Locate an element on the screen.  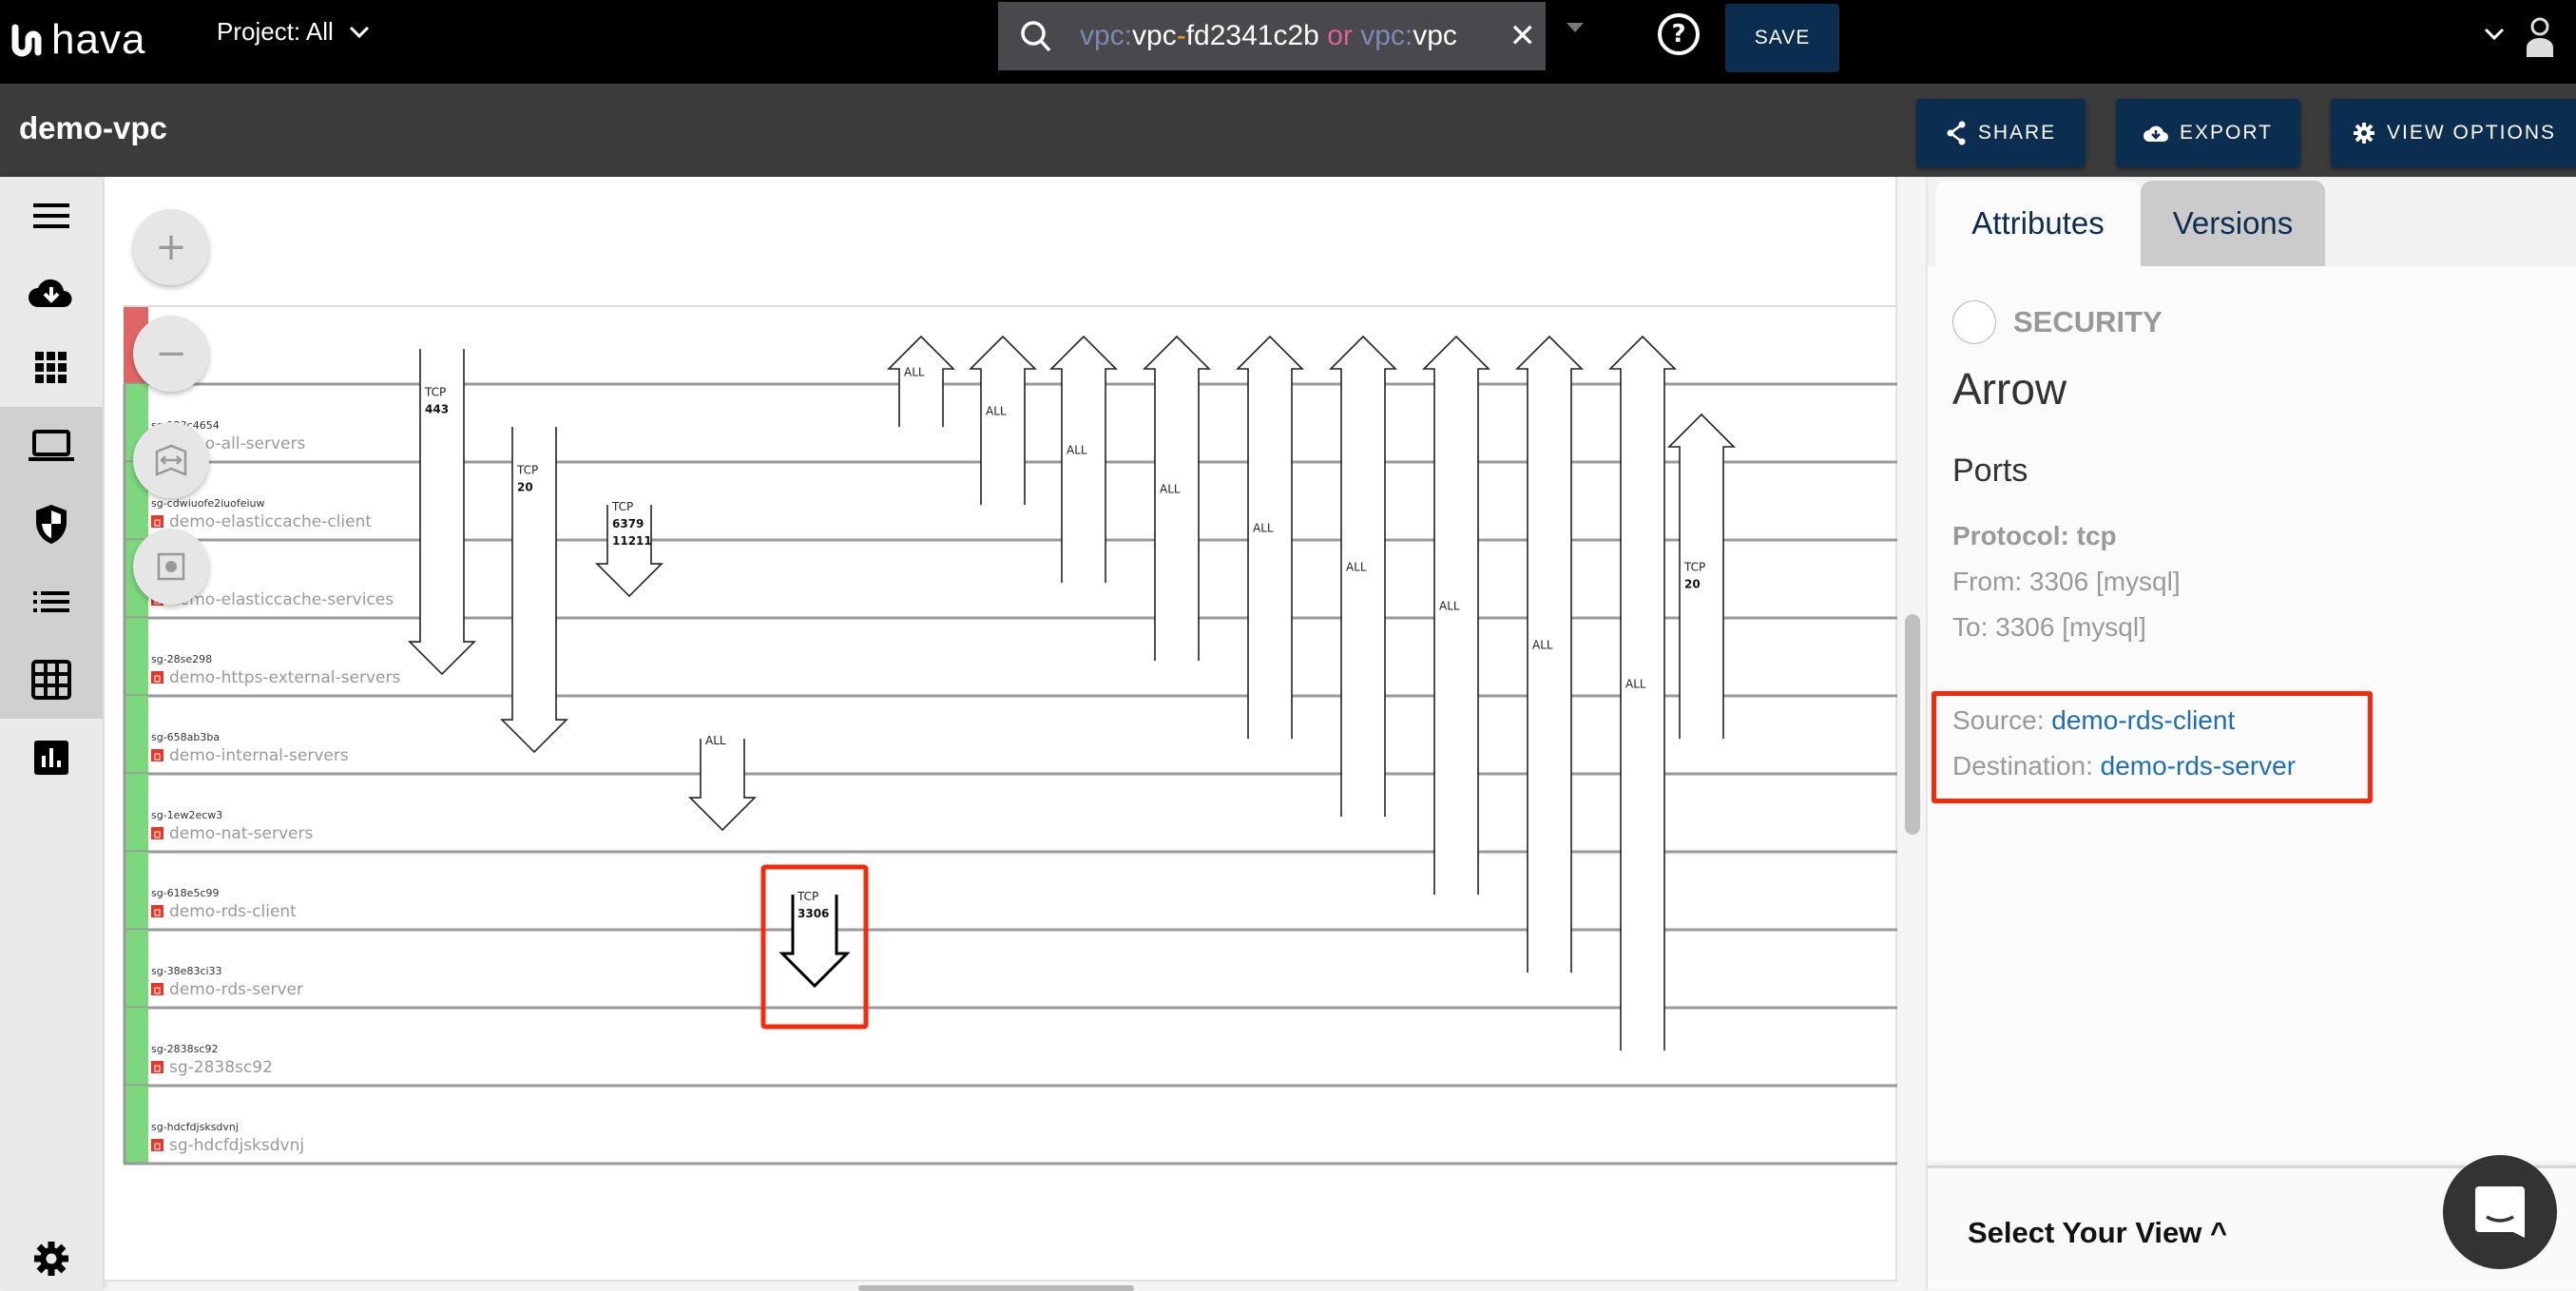
protocol-value: Protocol: tcp is located at coordinates (2034, 535).